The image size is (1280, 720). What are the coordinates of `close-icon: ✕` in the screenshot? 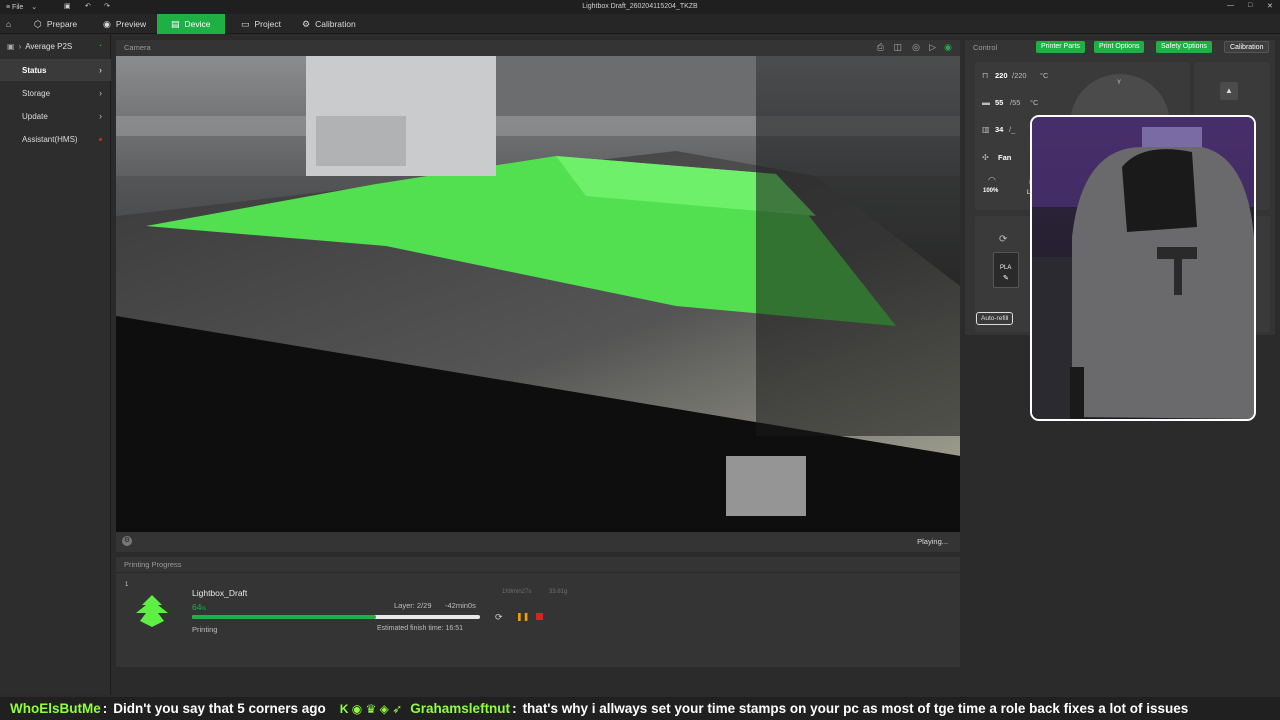 It's located at (1270, 6).